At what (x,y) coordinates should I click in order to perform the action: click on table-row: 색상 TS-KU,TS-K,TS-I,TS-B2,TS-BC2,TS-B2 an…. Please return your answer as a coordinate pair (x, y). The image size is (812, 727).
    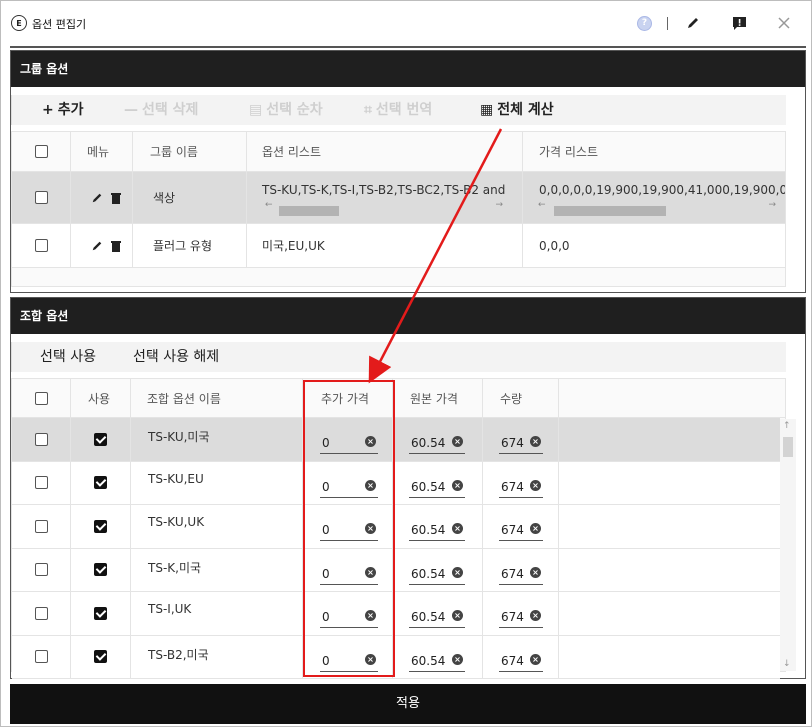
    Looking at the image, I should click on (398, 198).